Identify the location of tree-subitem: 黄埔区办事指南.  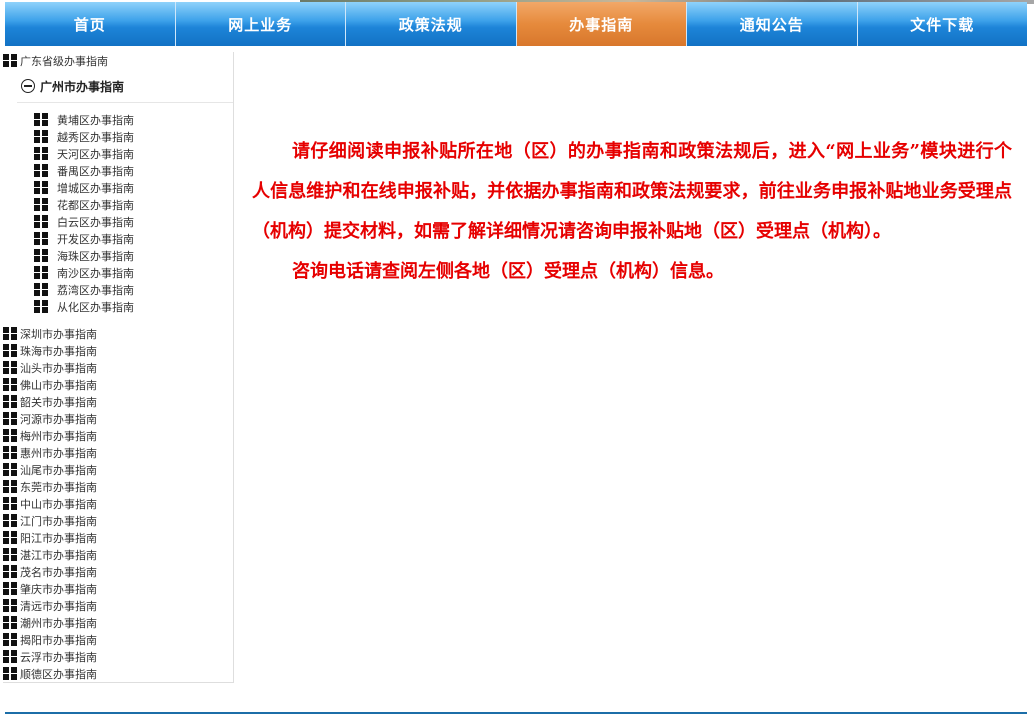
(84, 119).